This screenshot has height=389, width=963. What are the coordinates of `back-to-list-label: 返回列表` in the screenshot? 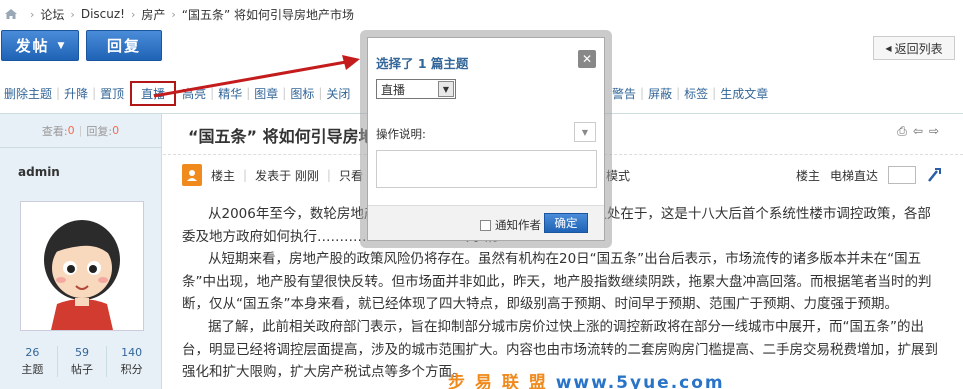 It's located at (918, 48).